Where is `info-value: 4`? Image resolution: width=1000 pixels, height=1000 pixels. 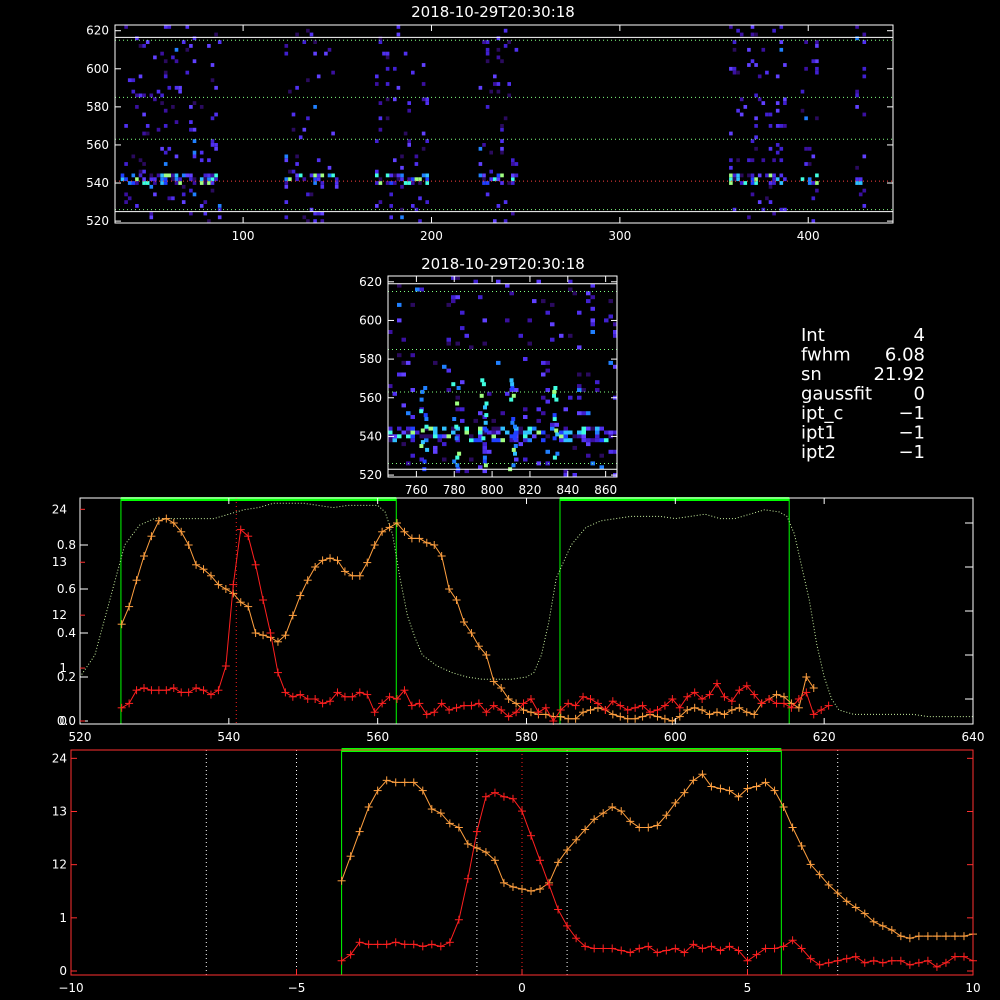 info-value: 4 is located at coordinates (919, 335).